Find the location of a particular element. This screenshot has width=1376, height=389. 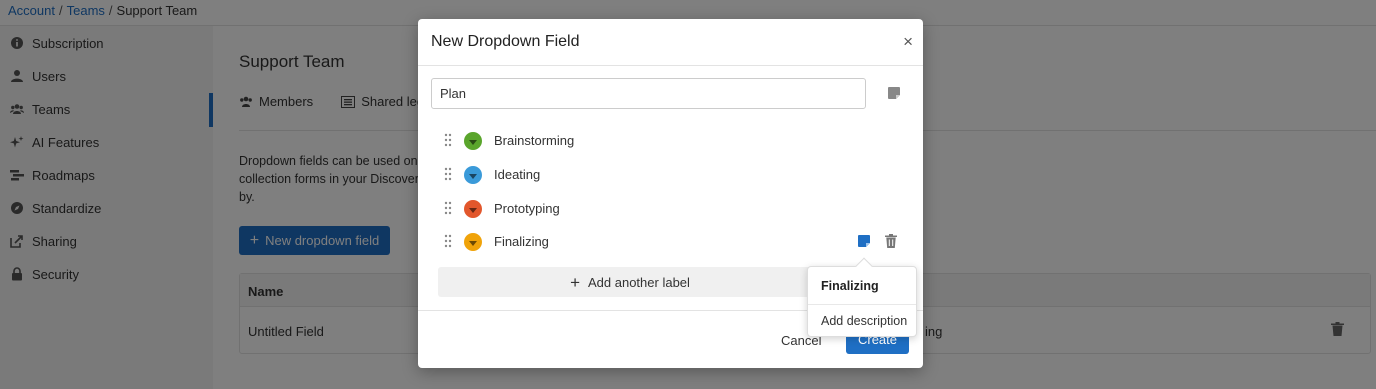

option-row-active: Finalizing is located at coordinates (674, 242).